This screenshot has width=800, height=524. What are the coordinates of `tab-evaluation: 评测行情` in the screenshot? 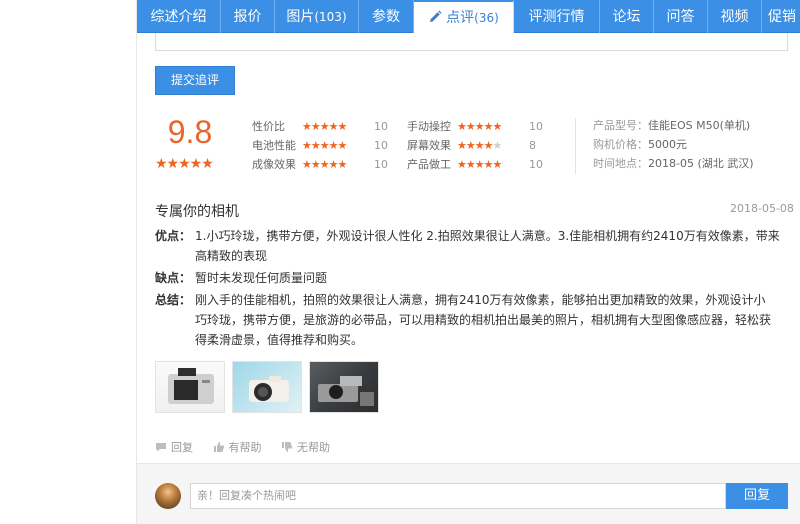 It's located at (557, 16).